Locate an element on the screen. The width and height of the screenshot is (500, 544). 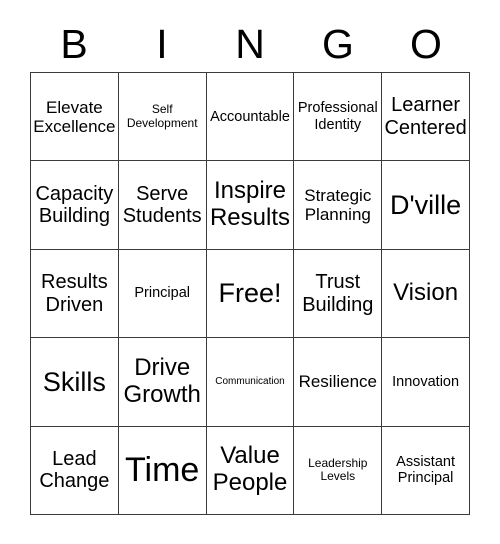
bingo-header-letter-o: O is located at coordinates (426, 43).